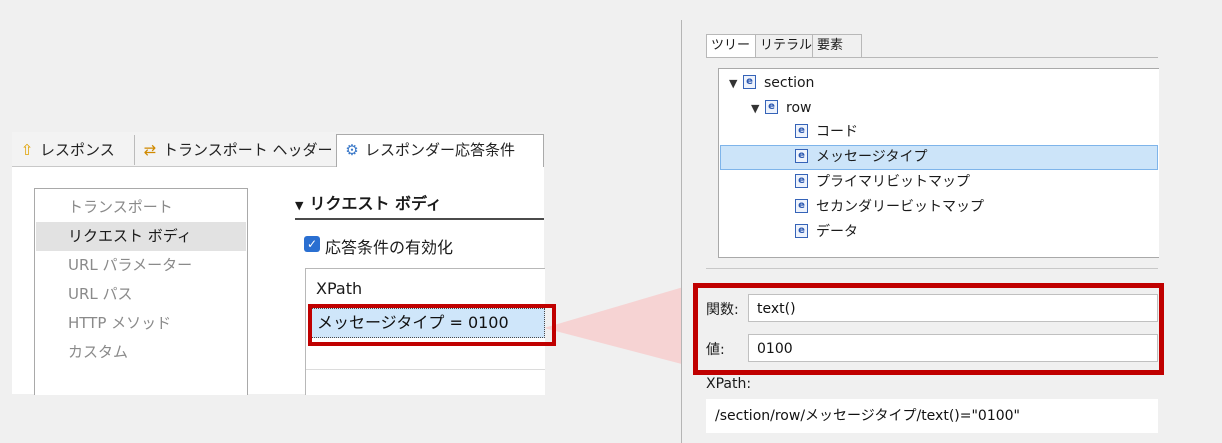 The width and height of the screenshot is (1222, 443). What do you see at coordinates (375, 203) in the screenshot?
I see `section-title: リクエスト ボディ` at bounding box center [375, 203].